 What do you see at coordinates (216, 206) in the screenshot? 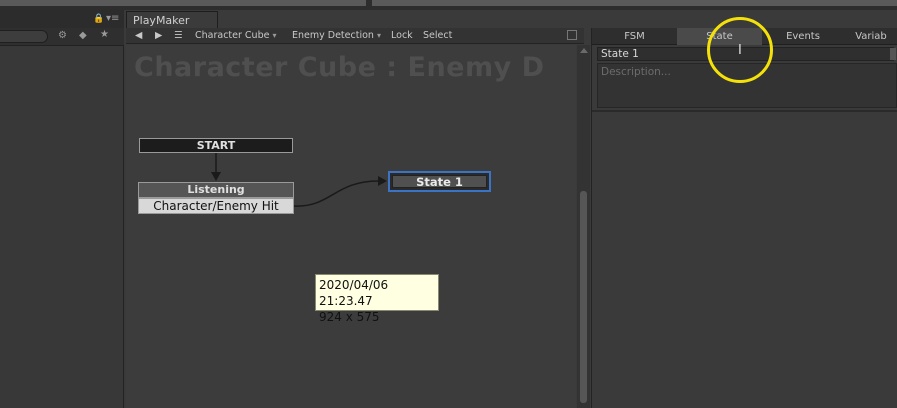
I see `transition-event: Character/Enemy Hit` at bounding box center [216, 206].